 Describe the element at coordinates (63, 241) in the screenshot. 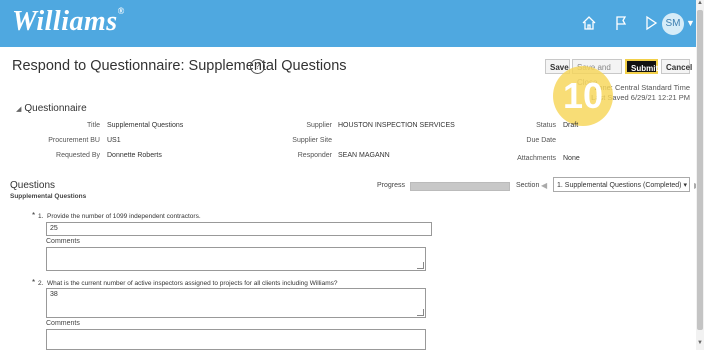

I see `question-1-comments-label: Comments` at that location.